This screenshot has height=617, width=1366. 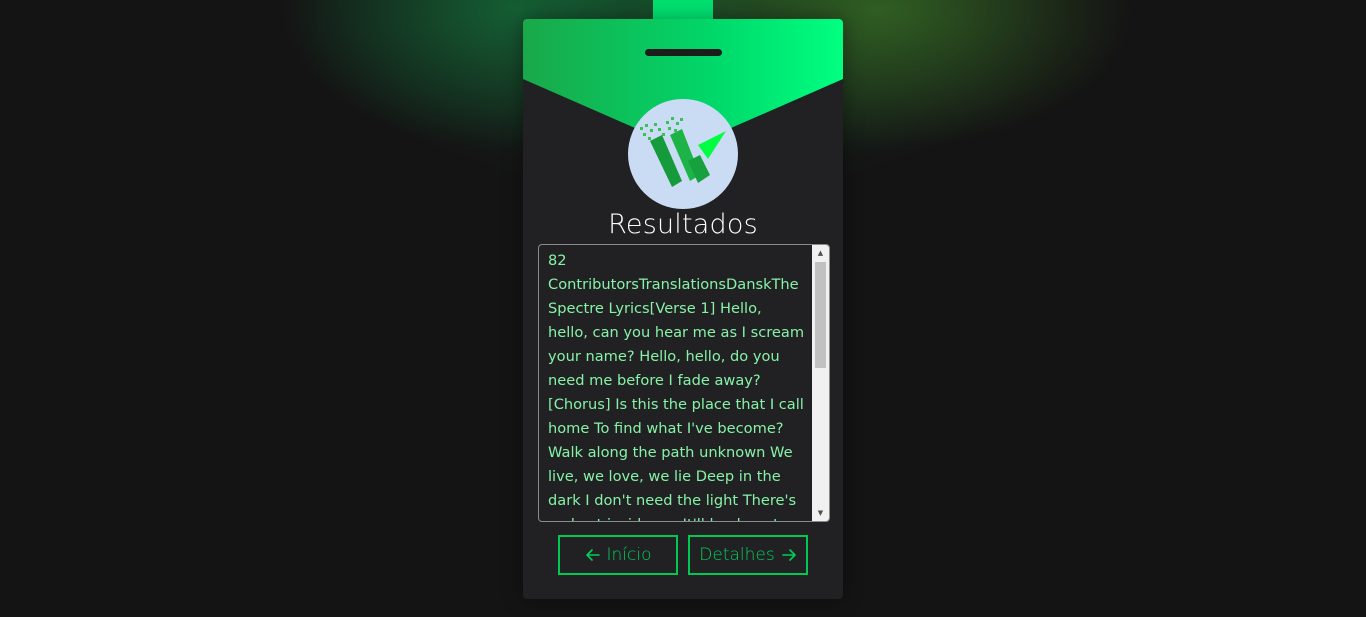 I want to click on arrow-left-icon, so click(x=592, y=555).